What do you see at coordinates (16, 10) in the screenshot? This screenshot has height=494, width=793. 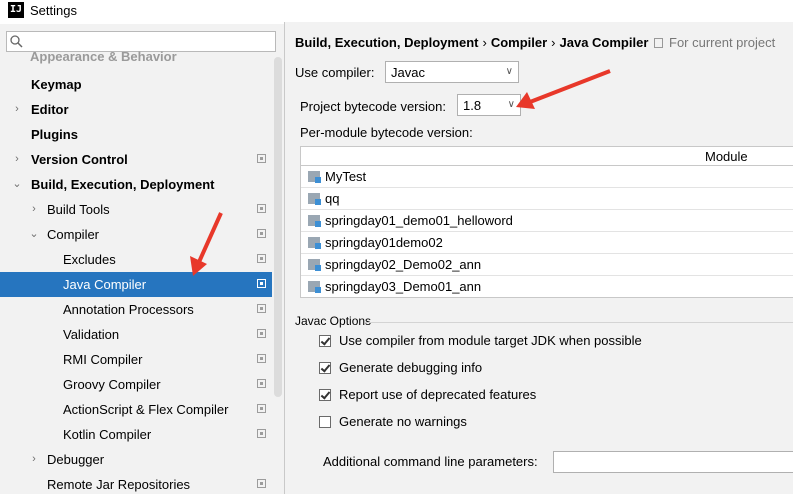 I see `intellij-logo-icon: IJ` at bounding box center [16, 10].